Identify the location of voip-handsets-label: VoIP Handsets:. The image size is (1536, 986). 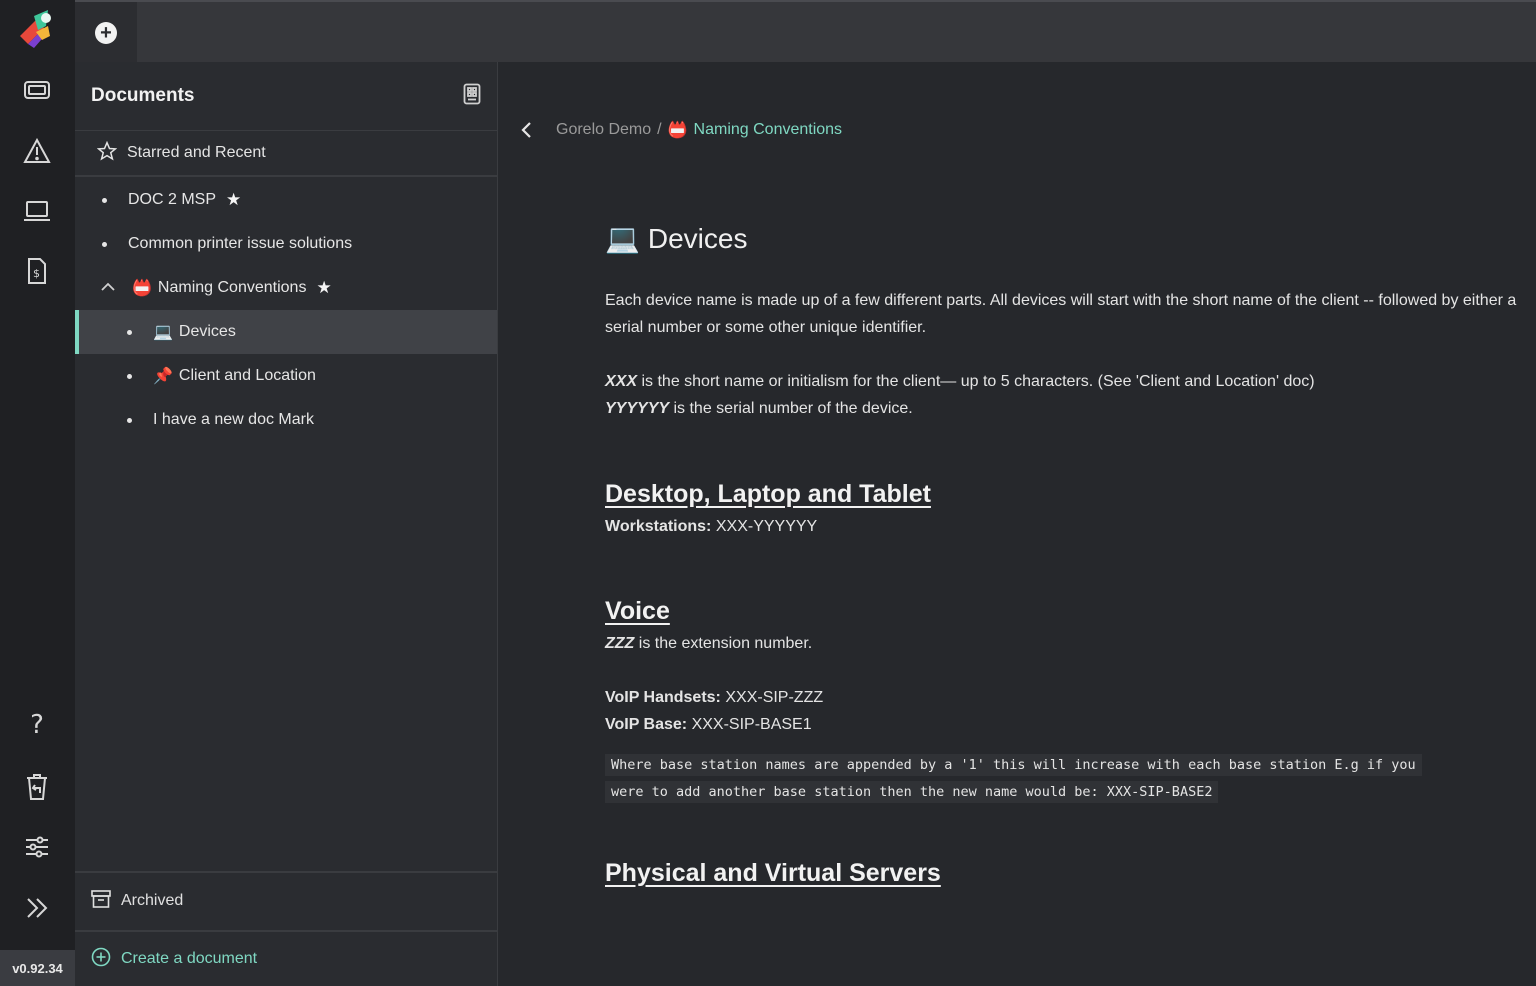
(663, 697).